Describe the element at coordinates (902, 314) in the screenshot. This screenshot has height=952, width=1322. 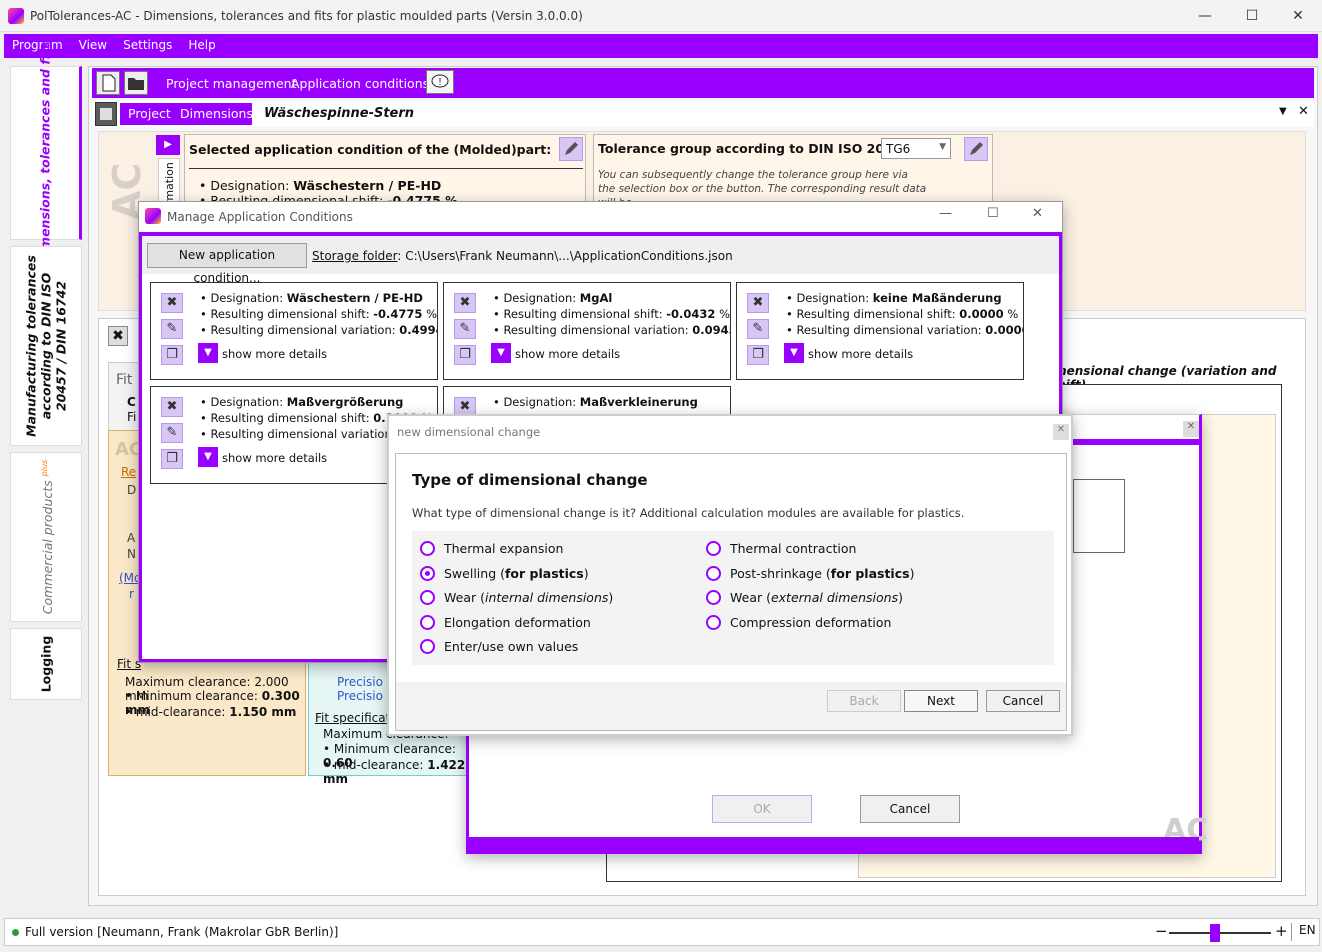
I see `card-shift: • Resulting dimensional shift: 0.0000 %` at that location.